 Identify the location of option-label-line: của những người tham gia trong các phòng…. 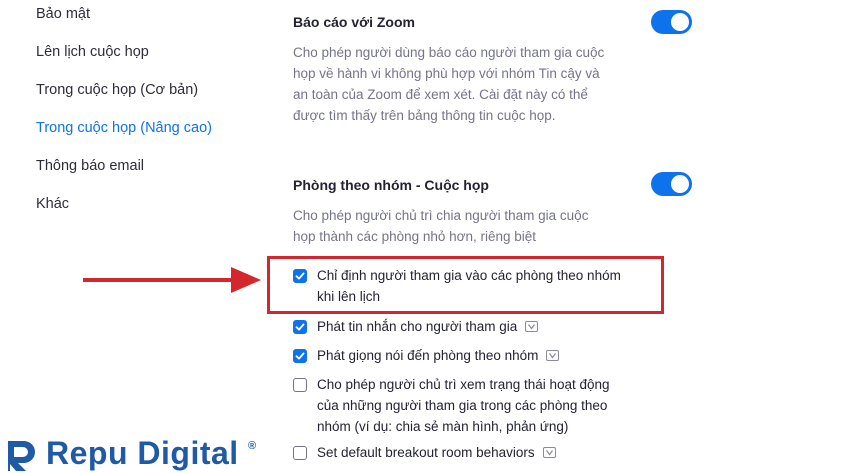
(462, 405).